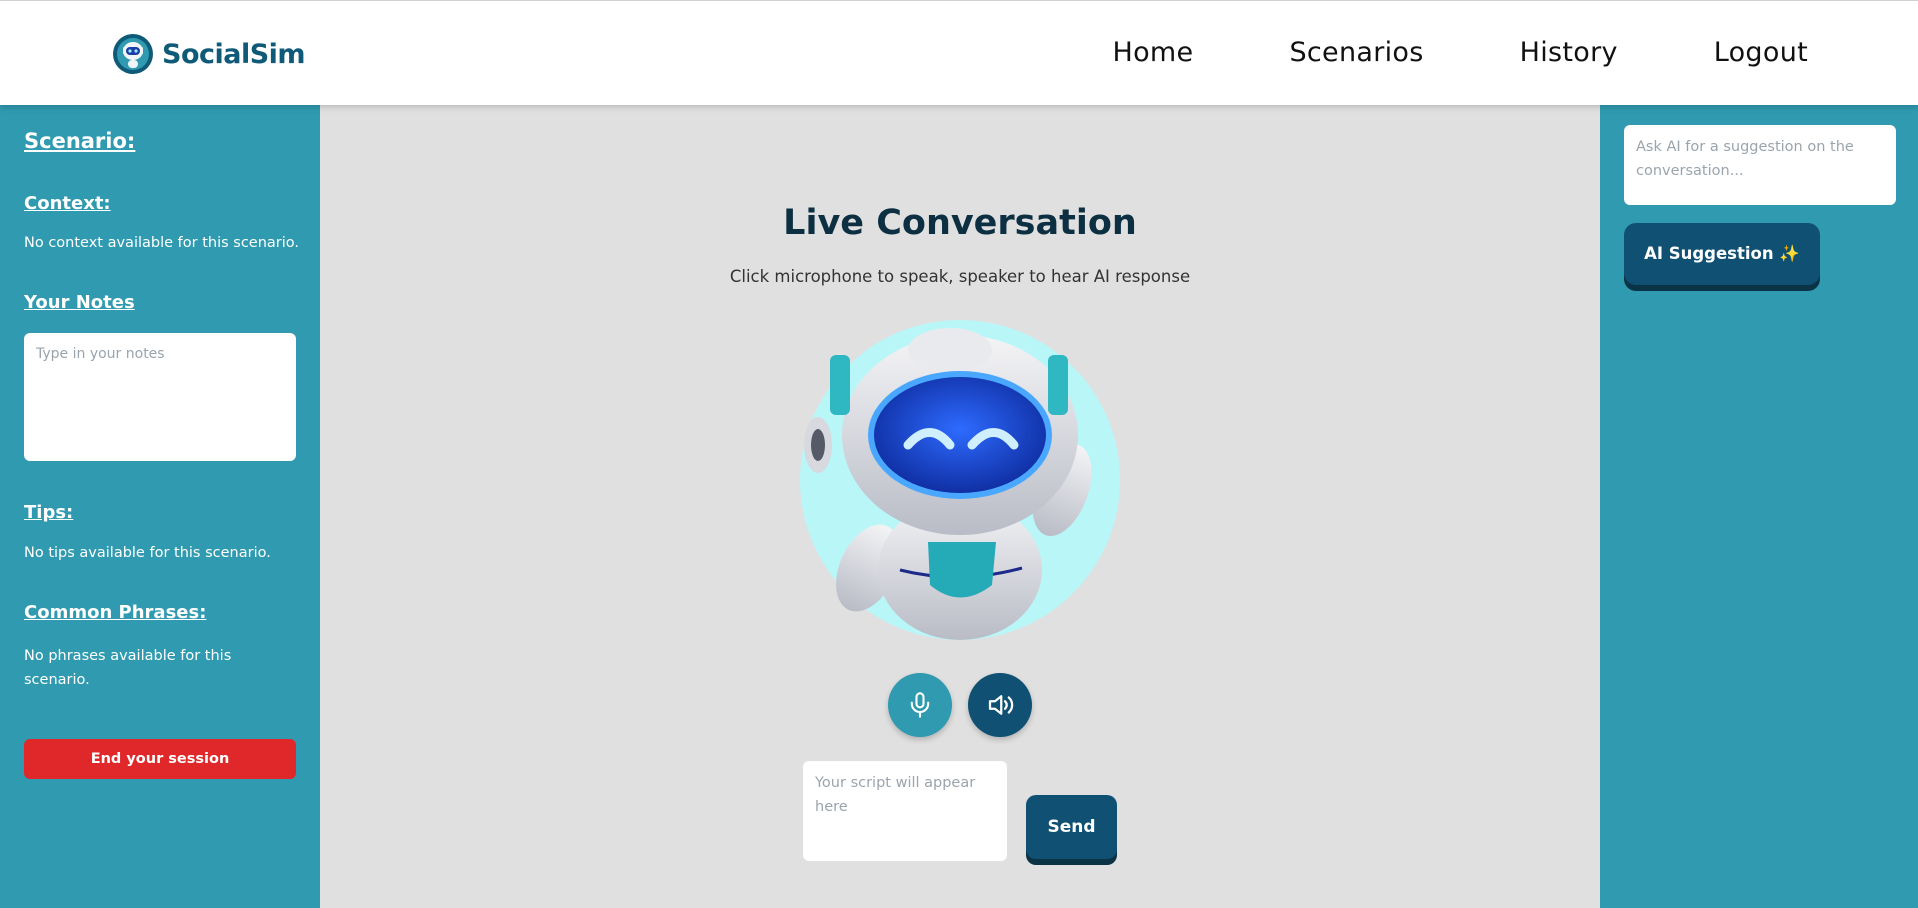  Describe the element at coordinates (1153, 52) in the screenshot. I see `nav-home: Home` at that location.